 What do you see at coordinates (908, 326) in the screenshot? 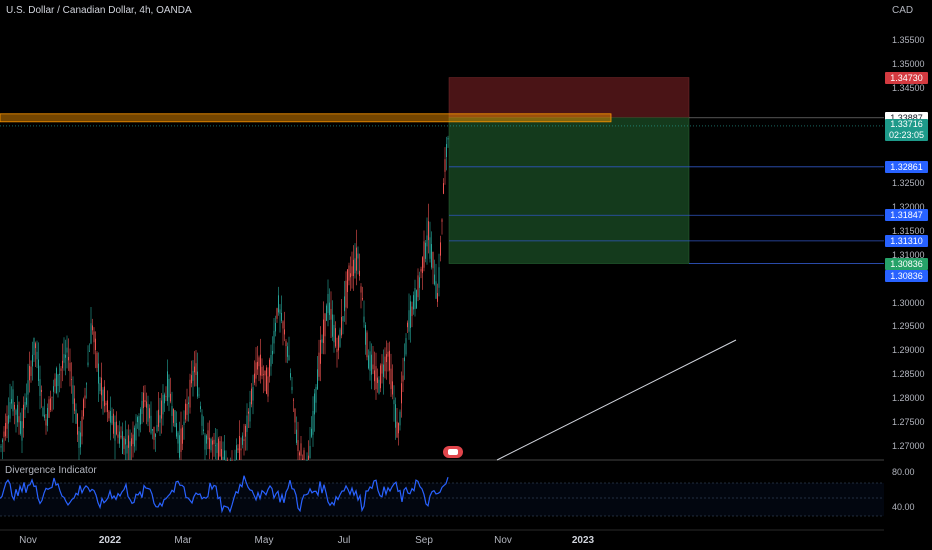
I see `price-tick: 1.29500` at bounding box center [908, 326].